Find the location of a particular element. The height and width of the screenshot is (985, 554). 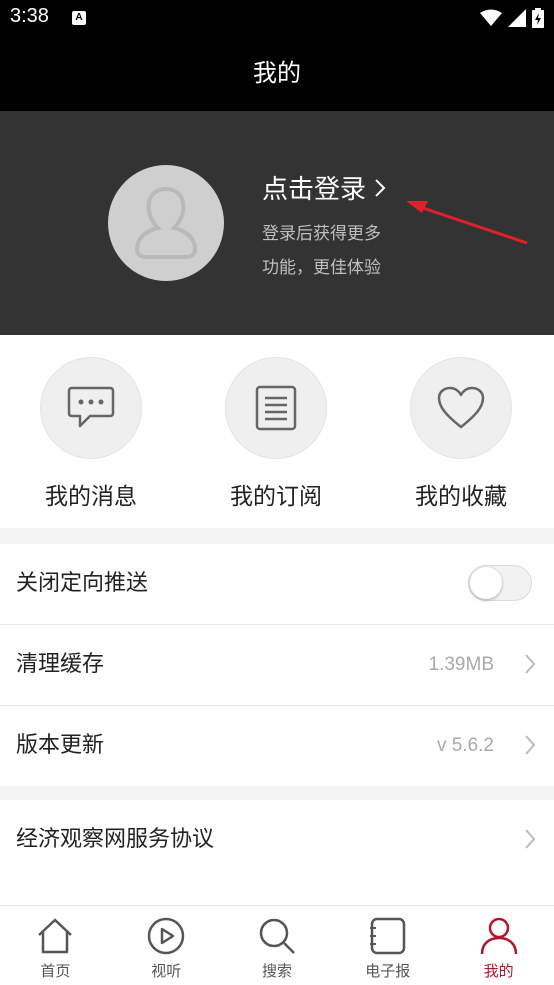

clear-cache-row: 清理缓存 1.39MB is located at coordinates (277, 665).